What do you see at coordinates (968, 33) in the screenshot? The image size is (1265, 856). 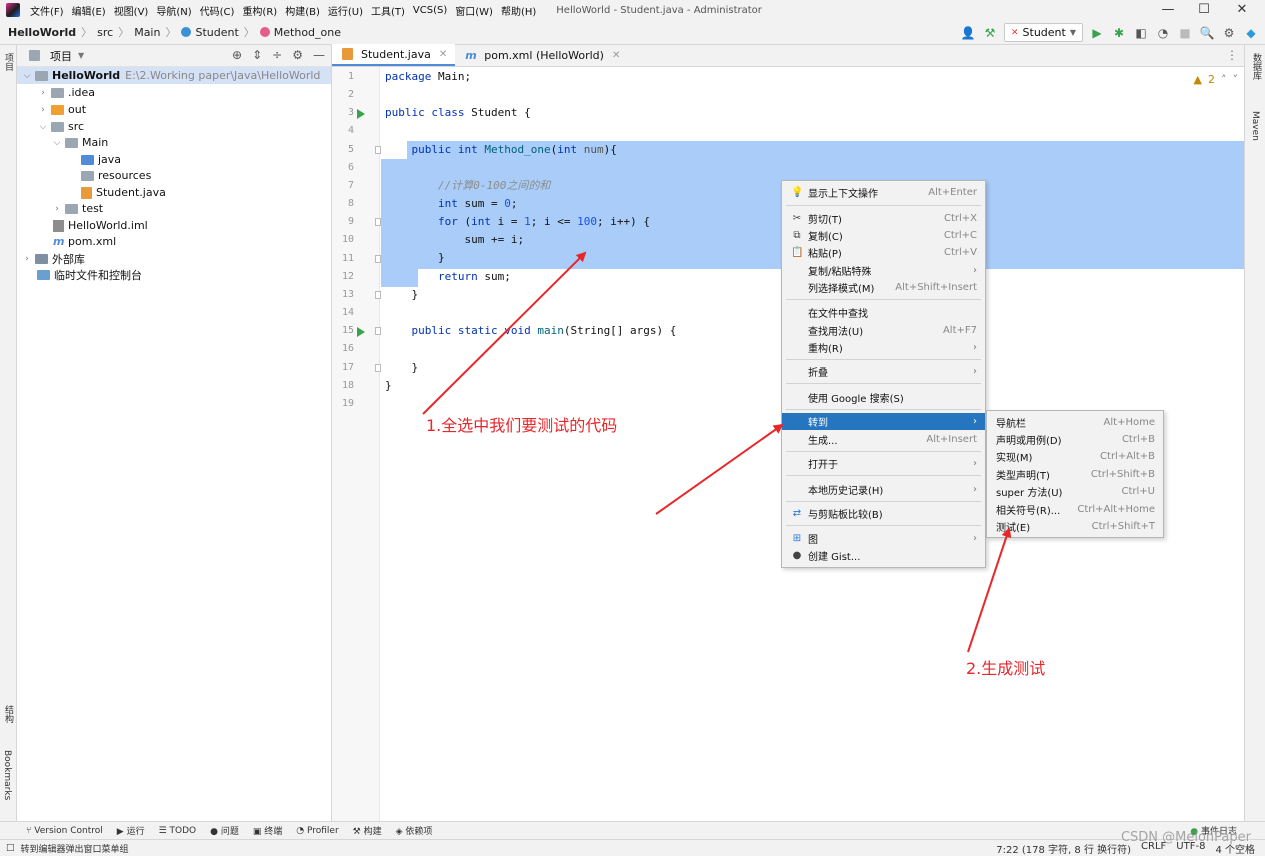 I see `user-icon: 👤` at bounding box center [968, 33].